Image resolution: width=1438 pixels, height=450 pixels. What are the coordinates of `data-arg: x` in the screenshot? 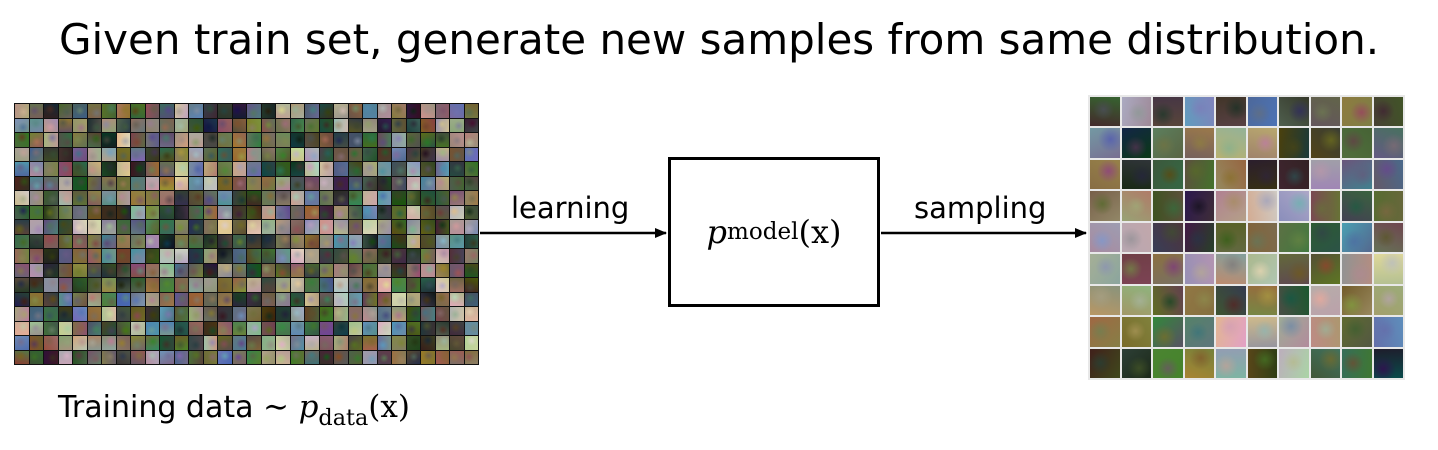 It's located at (389, 407).